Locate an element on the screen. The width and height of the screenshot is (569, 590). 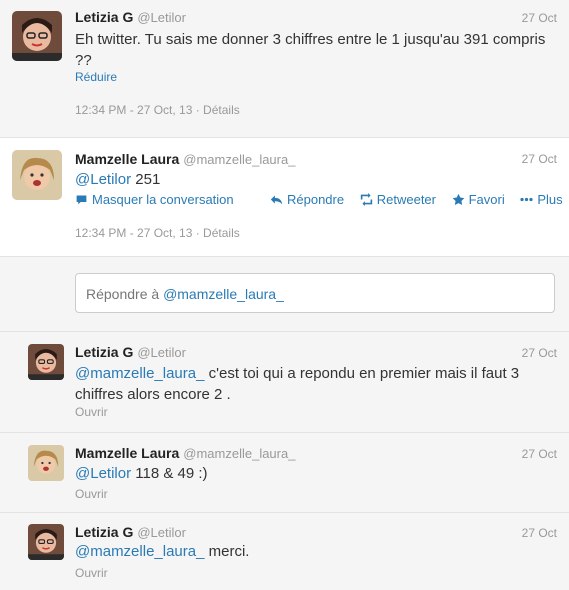
hide-conversation-button: Masquer la conversation is located at coordinates (154, 199).